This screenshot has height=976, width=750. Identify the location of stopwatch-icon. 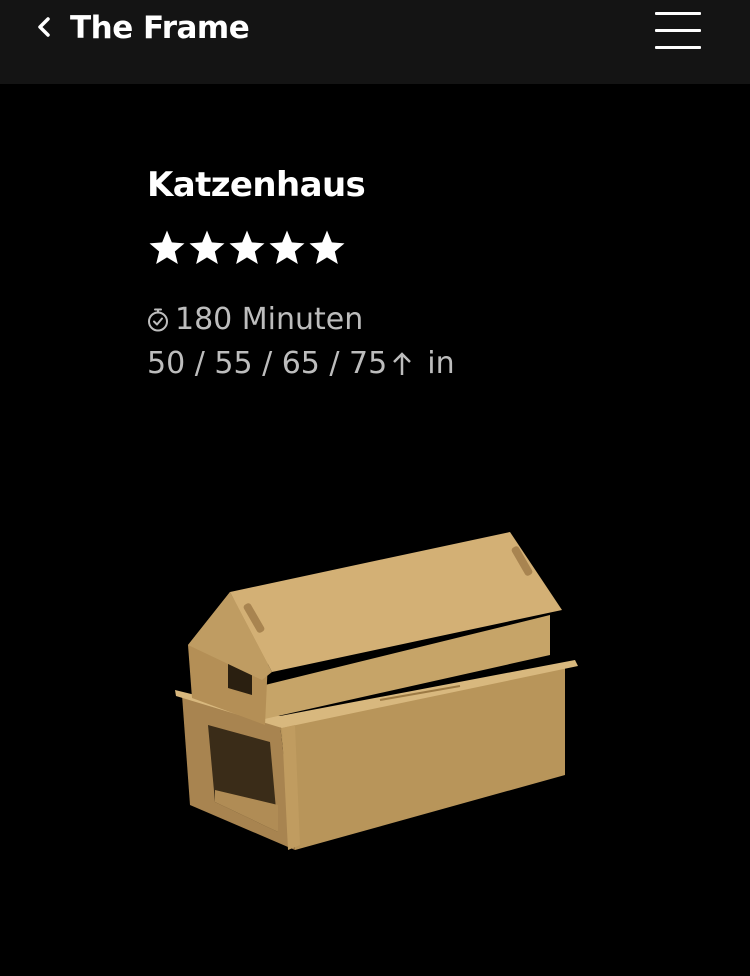
(158, 320).